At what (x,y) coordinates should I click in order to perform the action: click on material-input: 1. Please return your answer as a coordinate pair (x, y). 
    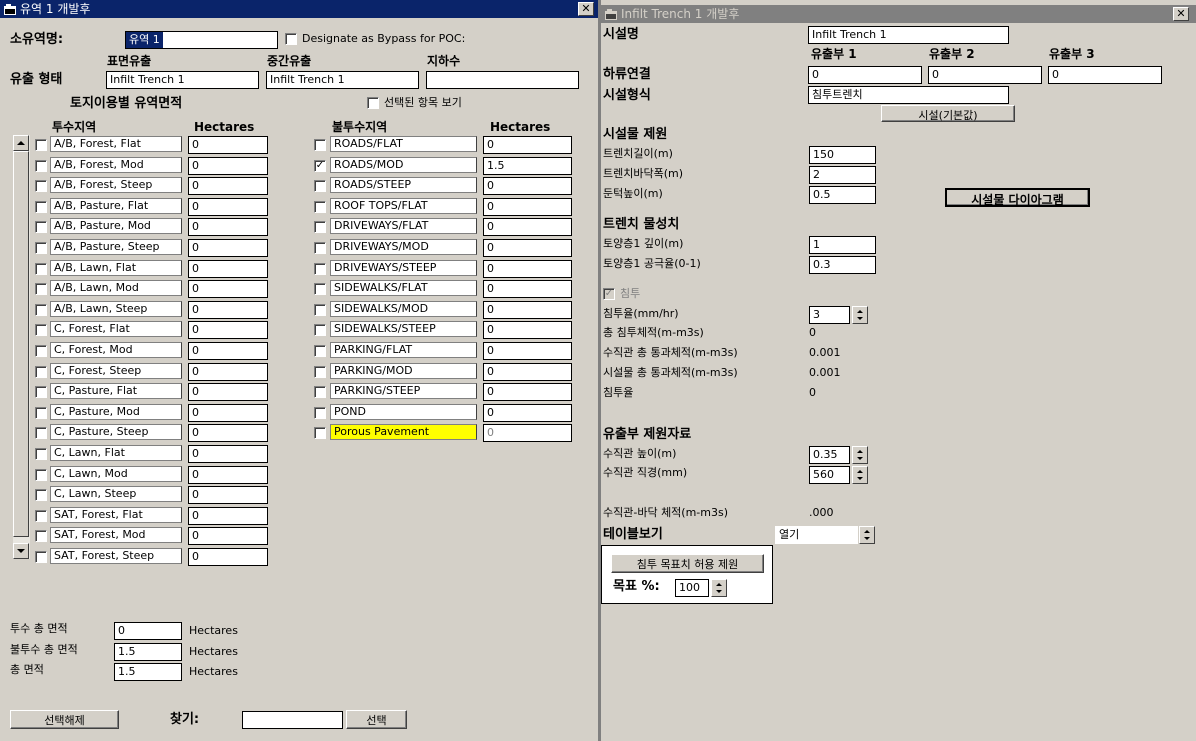
    Looking at the image, I should click on (842, 245).